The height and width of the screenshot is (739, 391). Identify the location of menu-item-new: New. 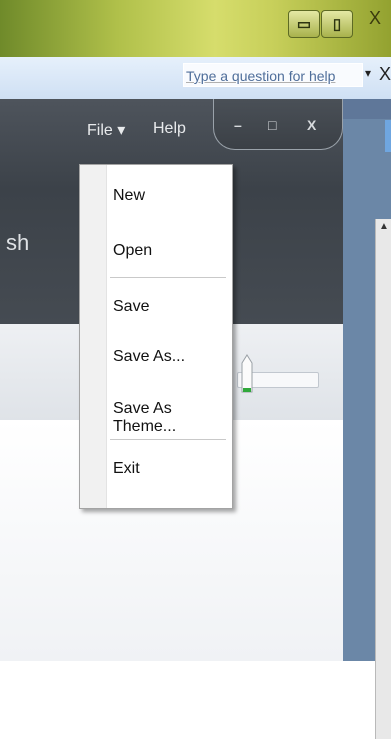
(129, 196).